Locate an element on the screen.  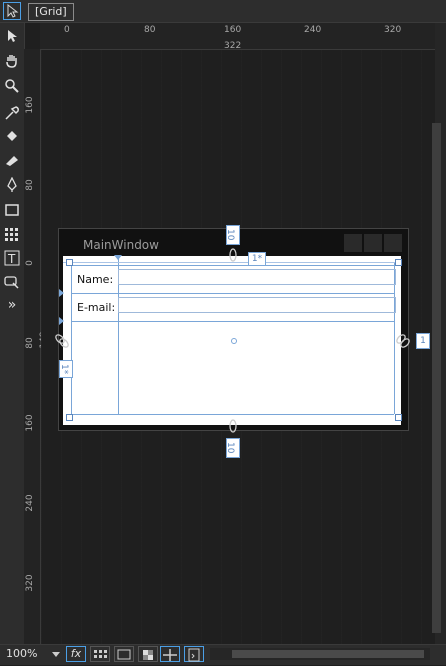
ruler-top-label: 0 is located at coordinates (67, 30).